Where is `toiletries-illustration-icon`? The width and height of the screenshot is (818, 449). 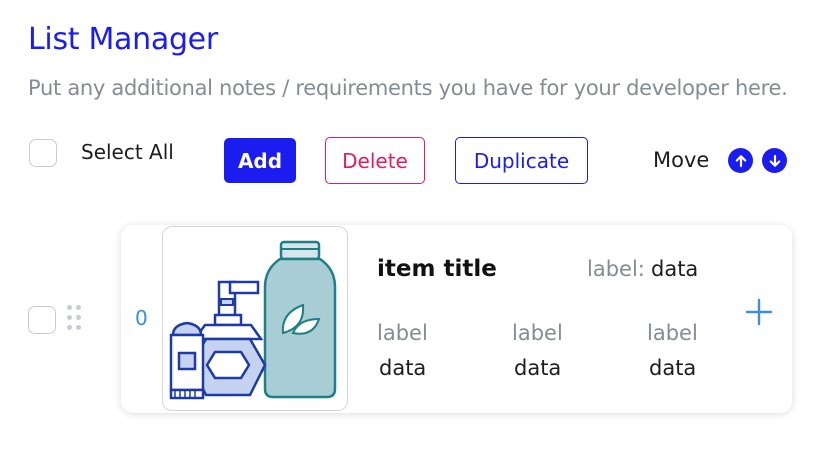 toiletries-illustration-icon is located at coordinates (253, 320).